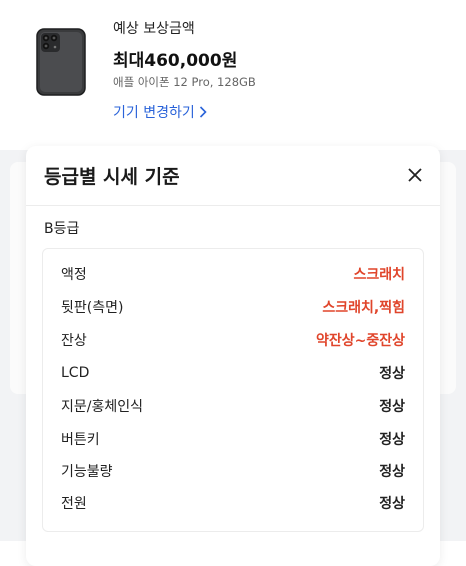  Describe the element at coordinates (233, 471) in the screenshot. I see `criteria-row: 기능불량 정상` at that location.